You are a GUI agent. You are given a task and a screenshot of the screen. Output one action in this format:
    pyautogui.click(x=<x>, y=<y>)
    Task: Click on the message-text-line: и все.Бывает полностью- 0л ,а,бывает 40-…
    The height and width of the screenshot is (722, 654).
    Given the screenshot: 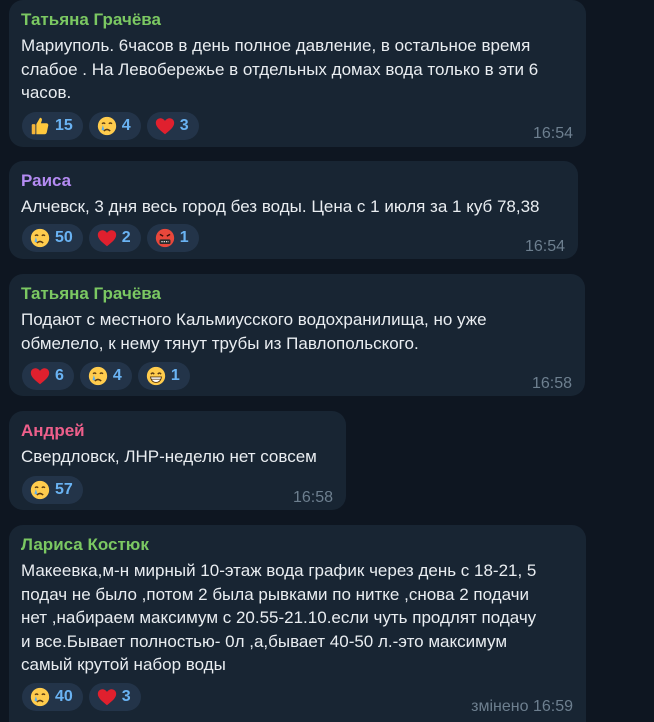 What is the action you would take?
    pyautogui.click(x=264, y=641)
    